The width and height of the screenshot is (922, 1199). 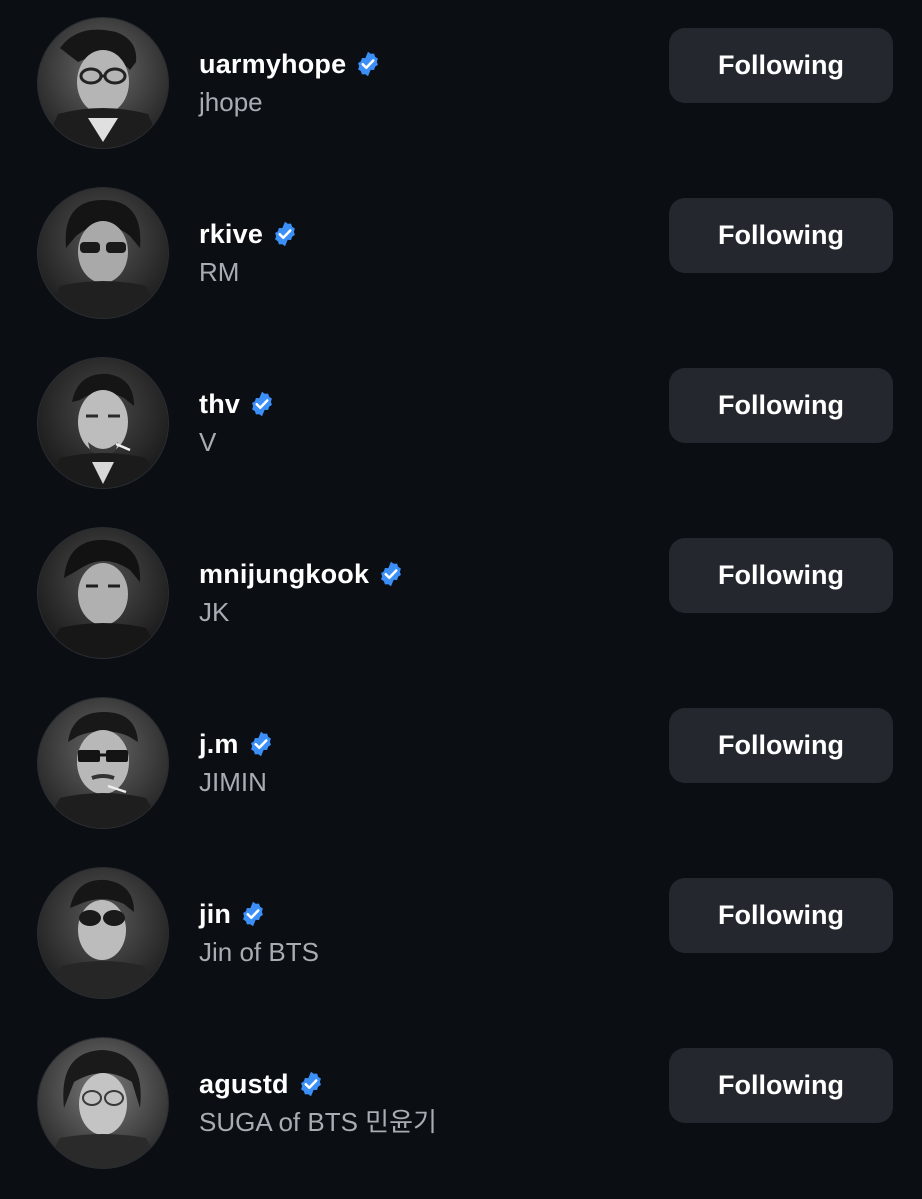 I want to click on list-item: mnijungkook JK Following, so click(x=461, y=595).